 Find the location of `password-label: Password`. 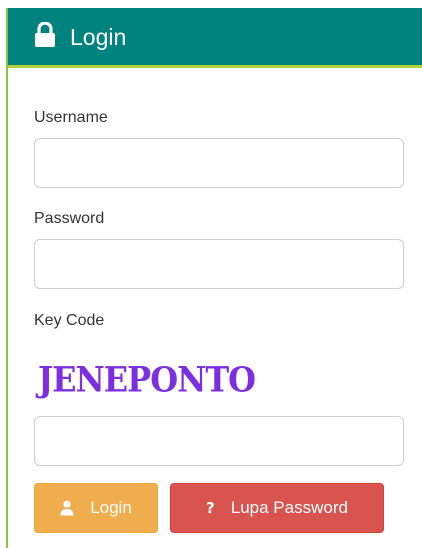

password-label: Password is located at coordinates (69, 218).